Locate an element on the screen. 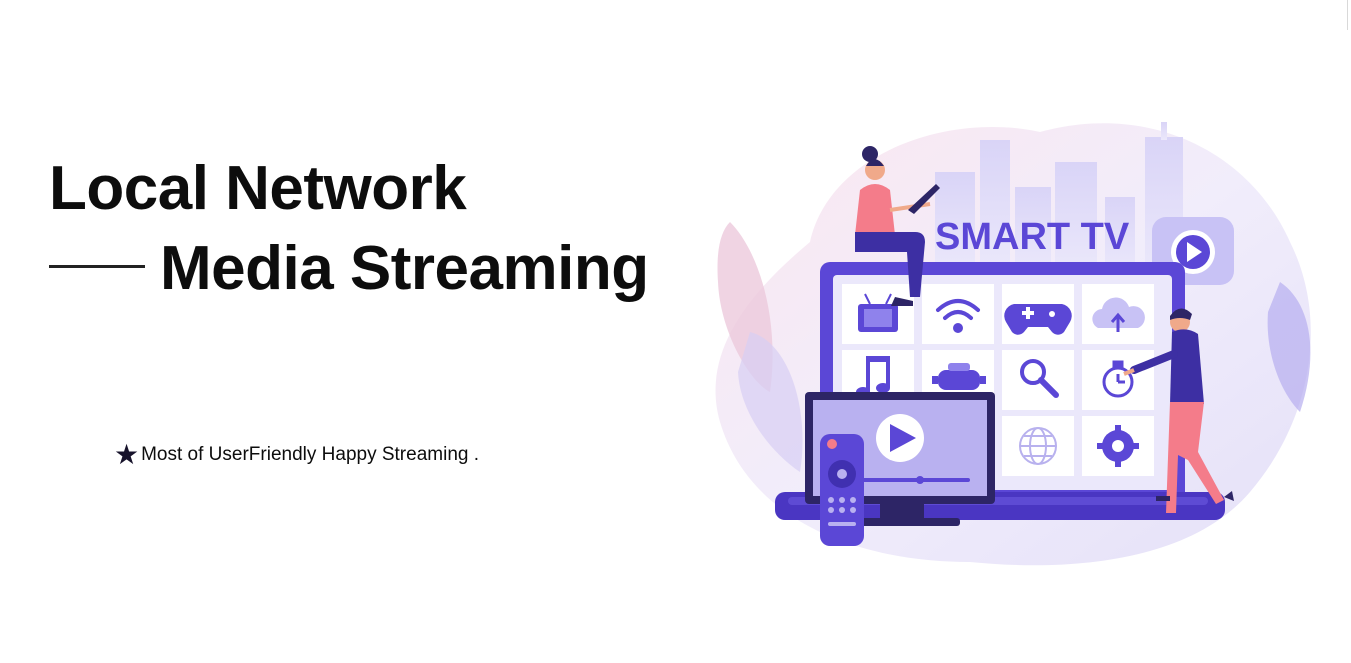 This screenshot has height=663, width=1351. smart-tv-label: SMART TV is located at coordinates (1032, 237).